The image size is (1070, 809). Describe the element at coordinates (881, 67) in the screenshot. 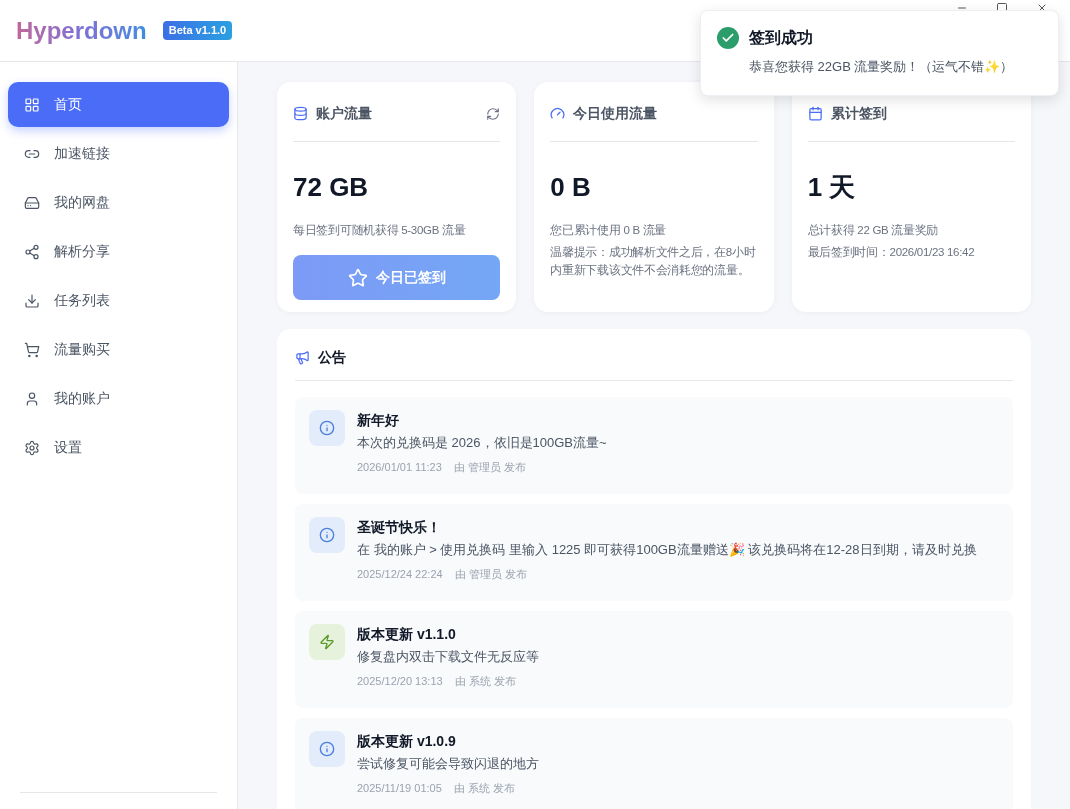

I see `toast-message: 恭喜您获得 22GB 流量奖励！（运气不错✨）` at that location.